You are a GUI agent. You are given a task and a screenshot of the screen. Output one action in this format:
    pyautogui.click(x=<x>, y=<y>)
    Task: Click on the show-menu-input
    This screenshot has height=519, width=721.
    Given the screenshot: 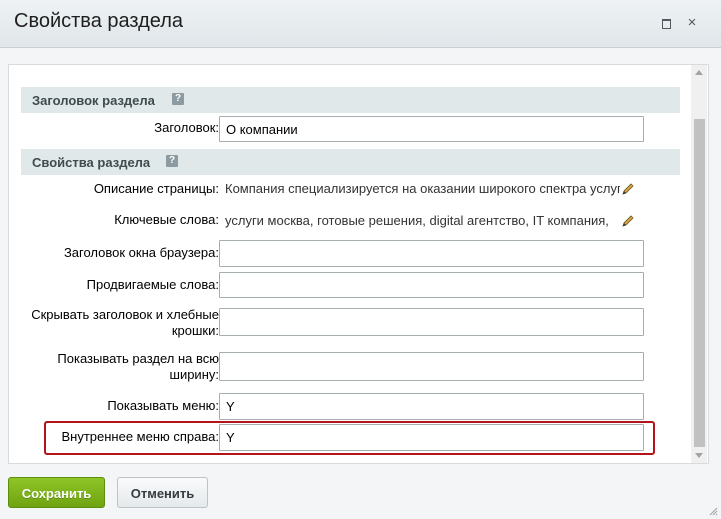 What is the action you would take?
    pyautogui.click(x=431, y=406)
    